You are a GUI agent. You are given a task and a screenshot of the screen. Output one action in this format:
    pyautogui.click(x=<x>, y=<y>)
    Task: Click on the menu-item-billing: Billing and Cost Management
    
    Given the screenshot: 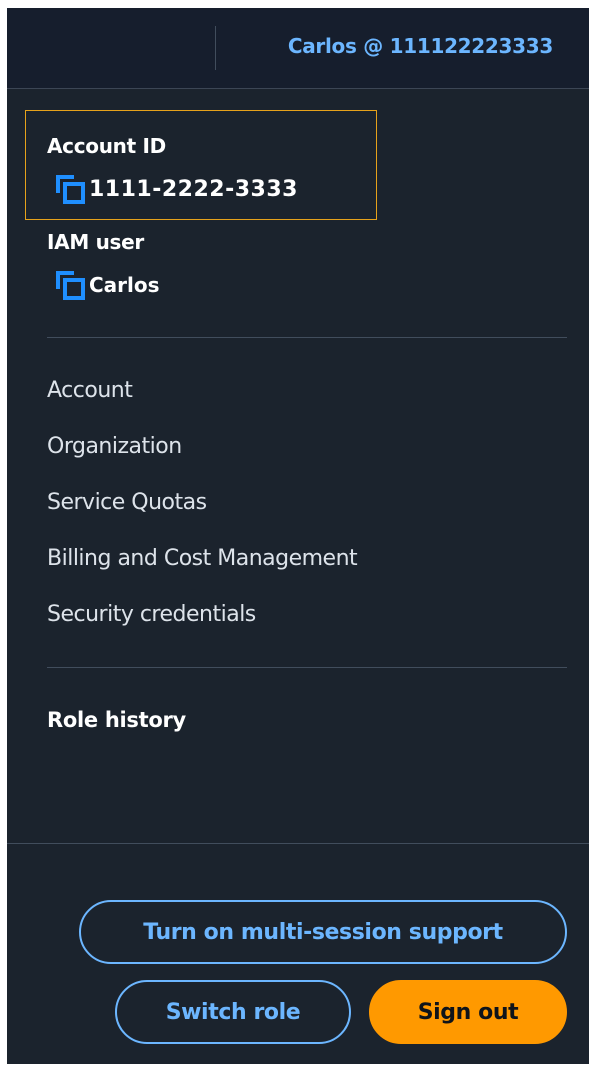 What is the action you would take?
    pyautogui.click(x=202, y=558)
    